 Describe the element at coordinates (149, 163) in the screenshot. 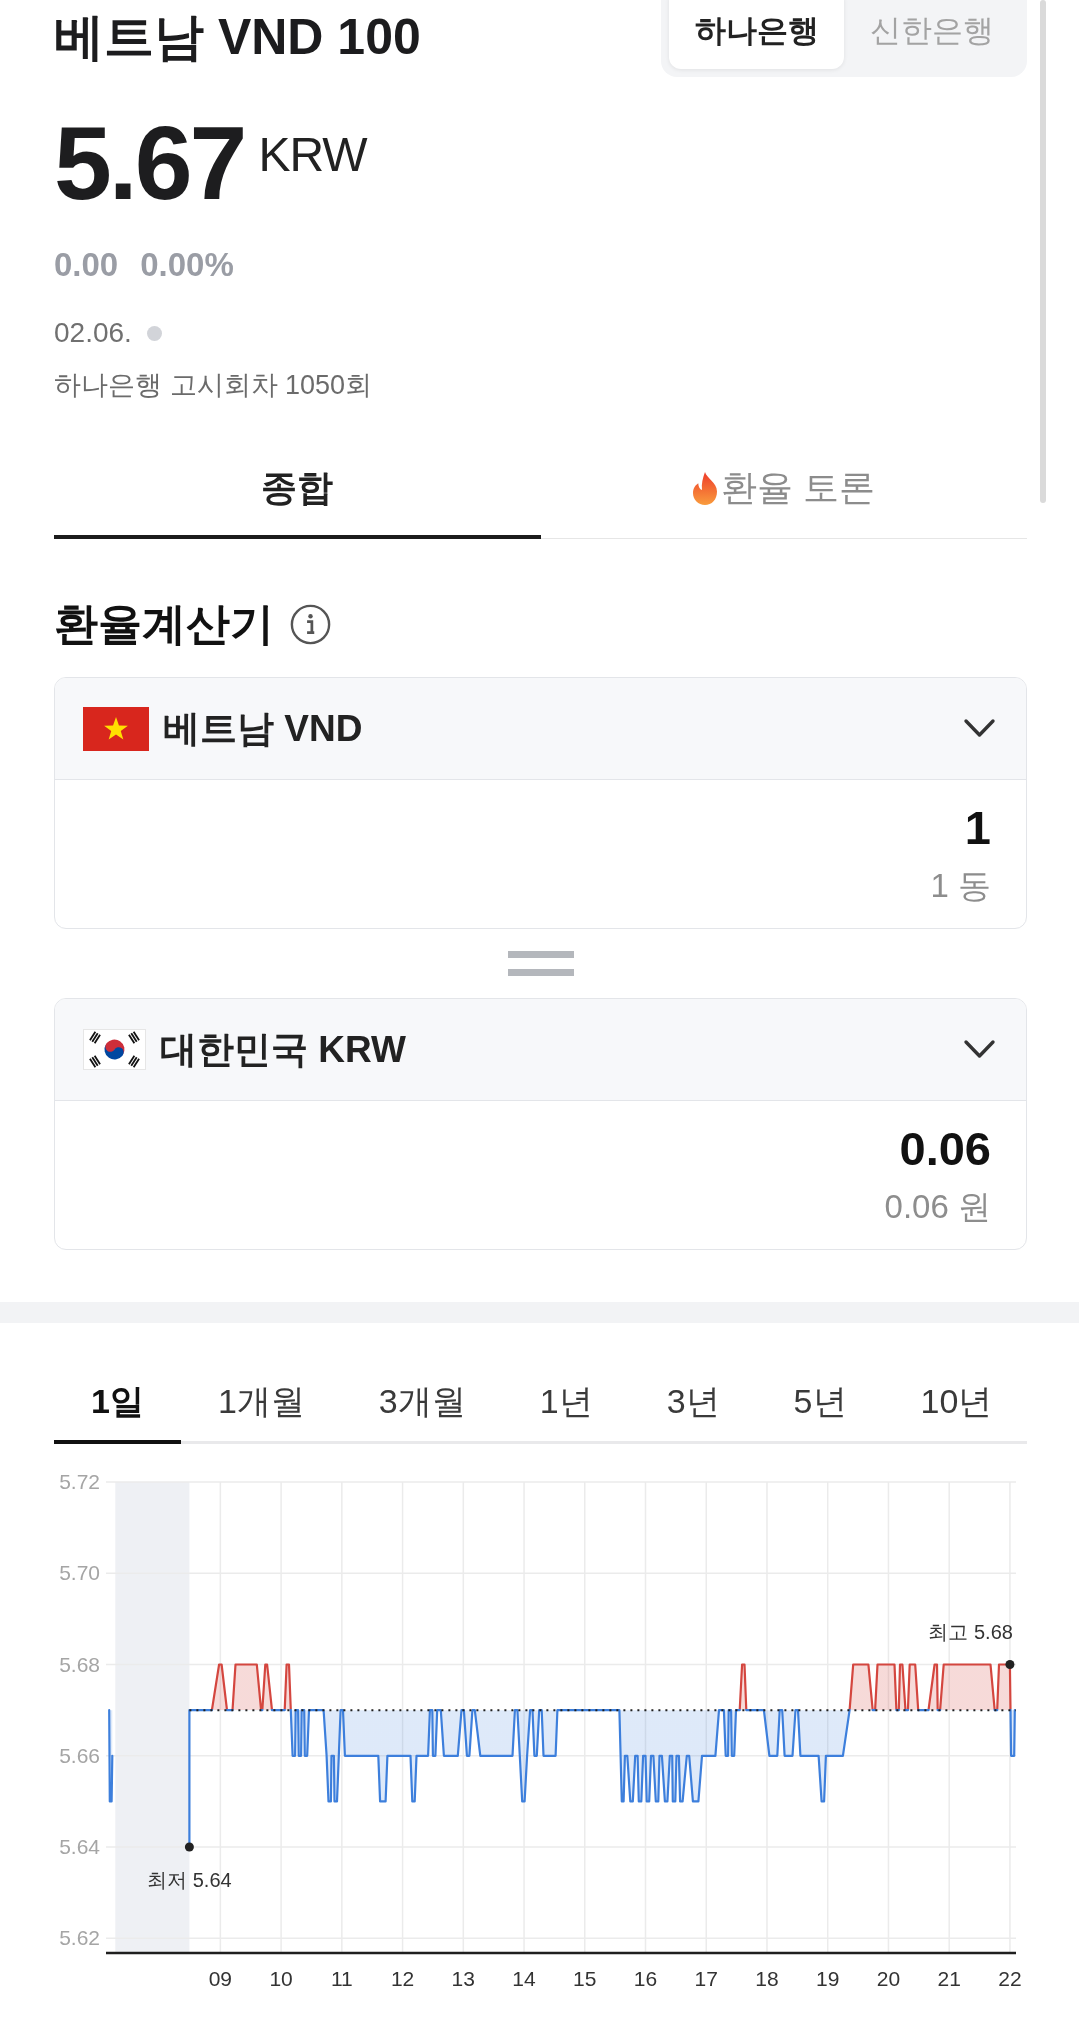

I see `exchange-rate: 5.67` at that location.